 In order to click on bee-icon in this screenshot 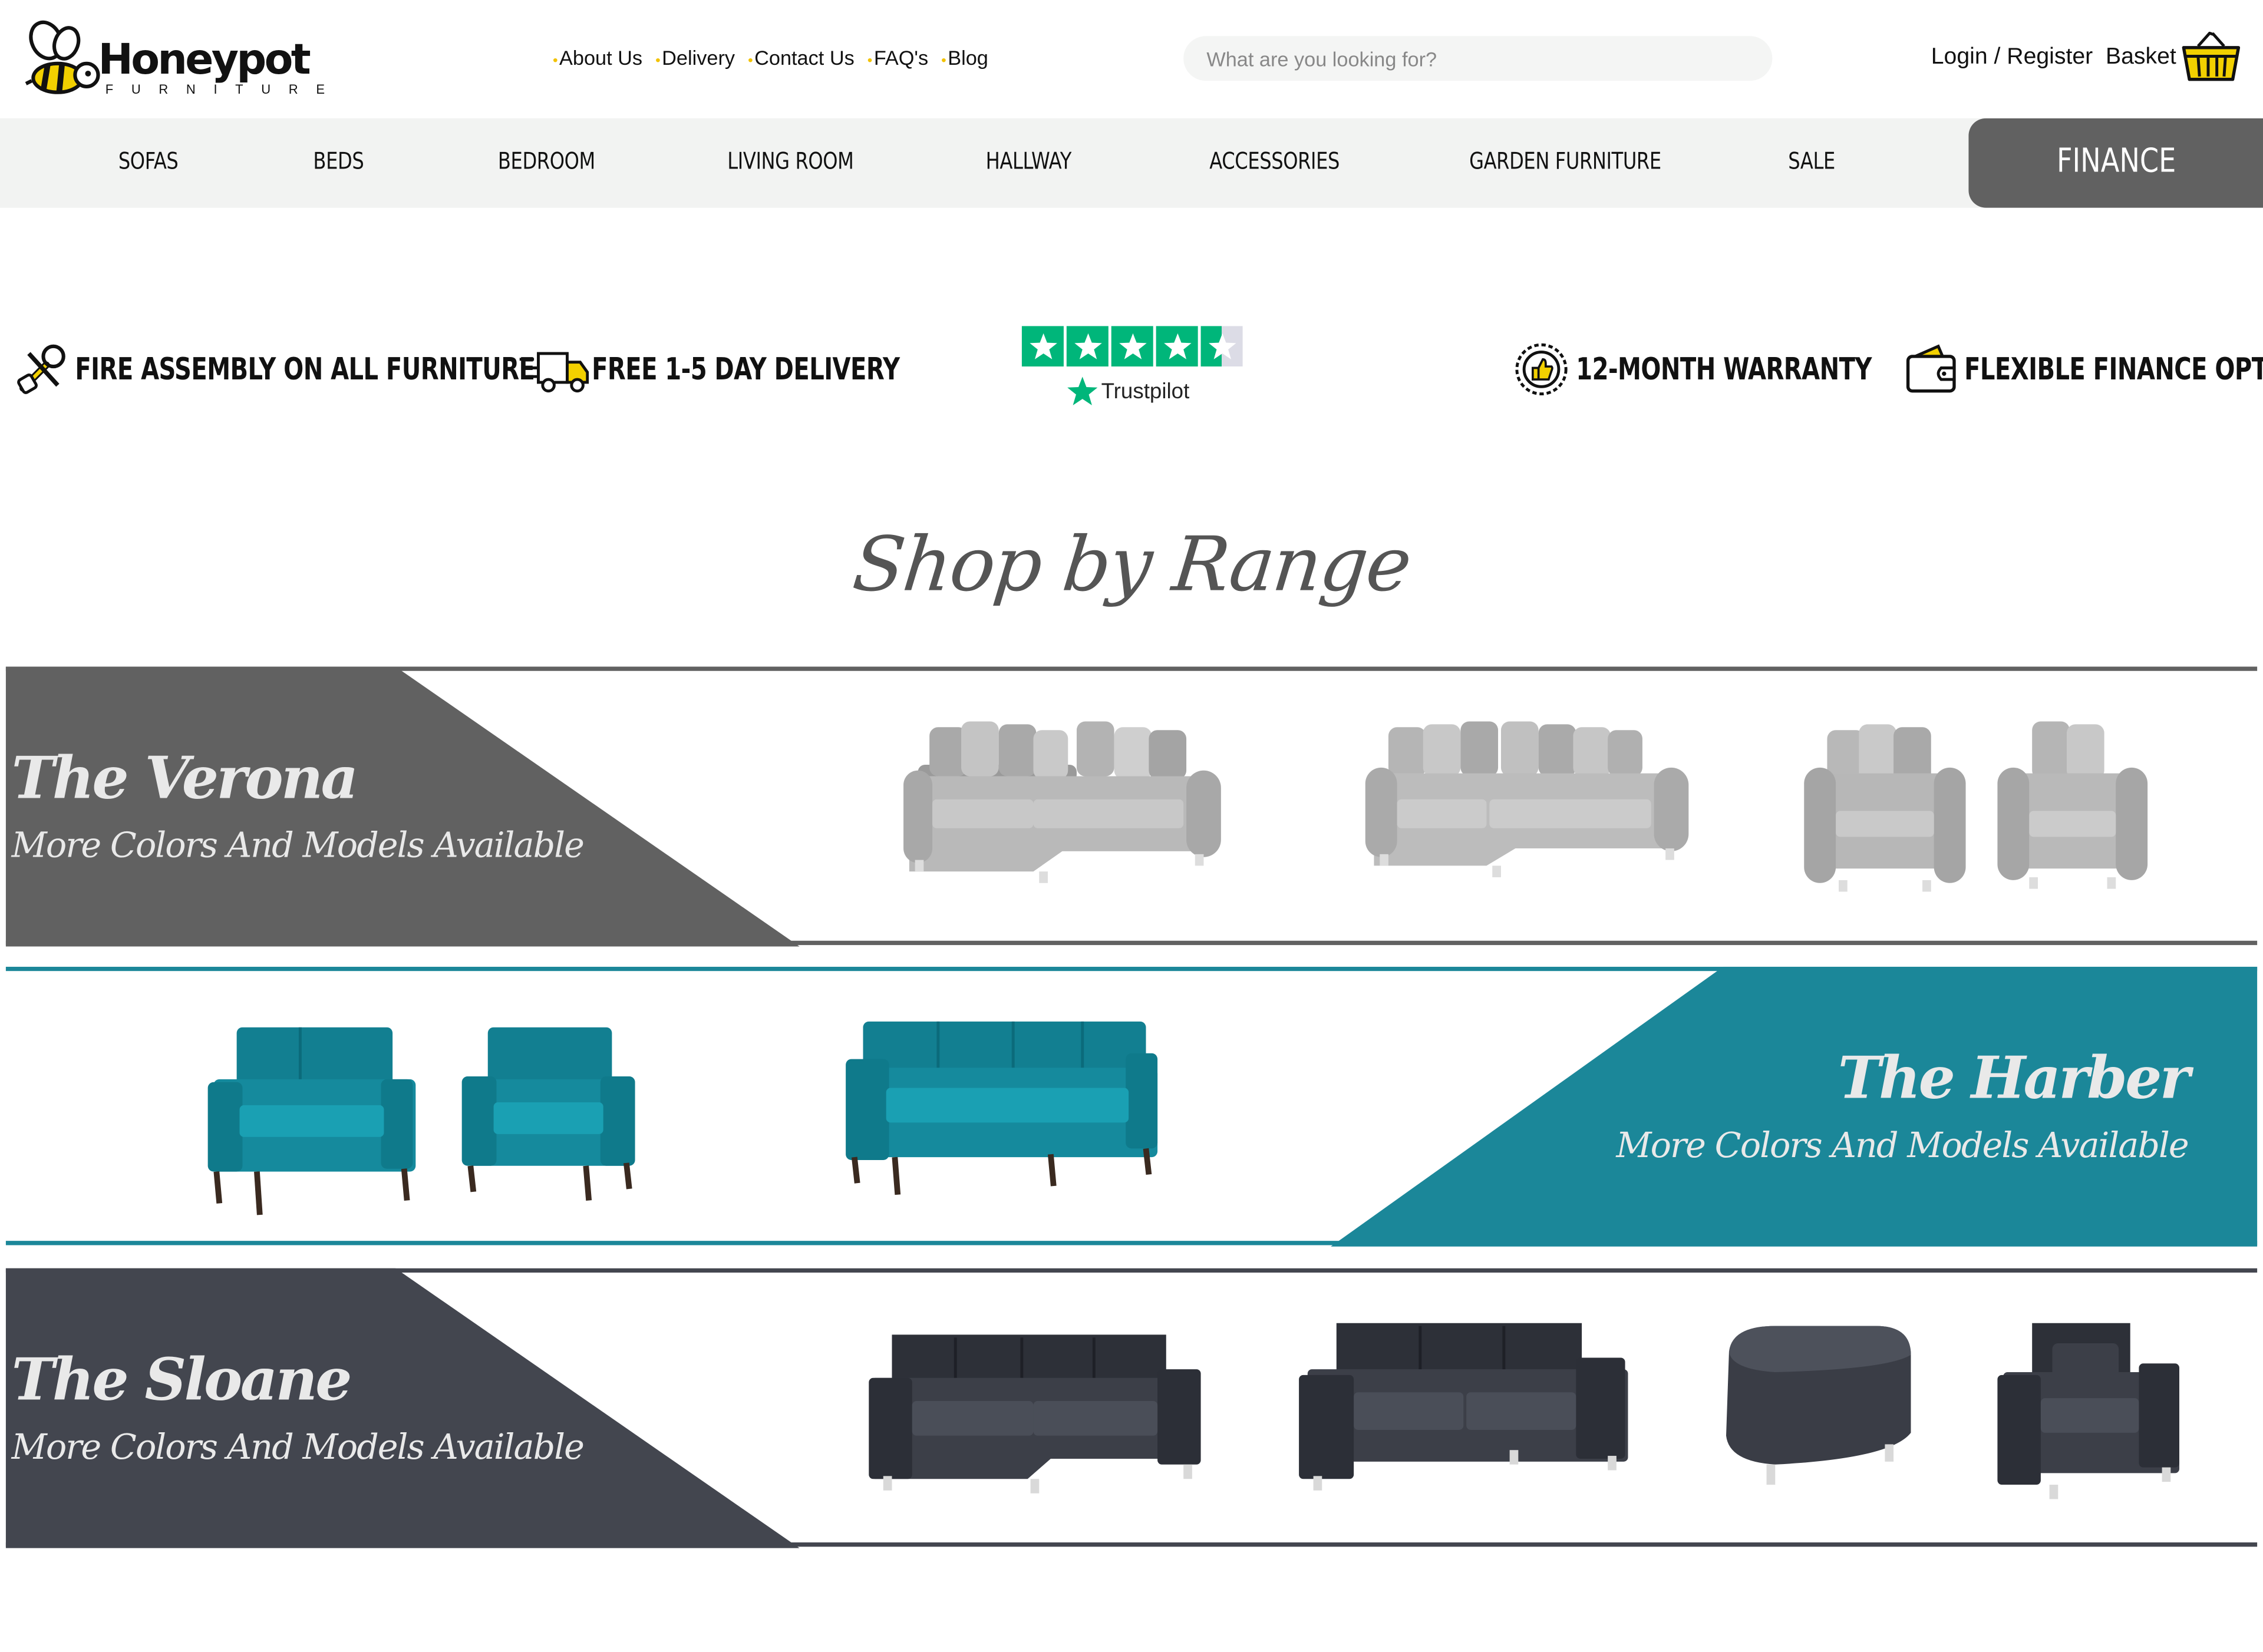, I will do `click(62, 57)`.